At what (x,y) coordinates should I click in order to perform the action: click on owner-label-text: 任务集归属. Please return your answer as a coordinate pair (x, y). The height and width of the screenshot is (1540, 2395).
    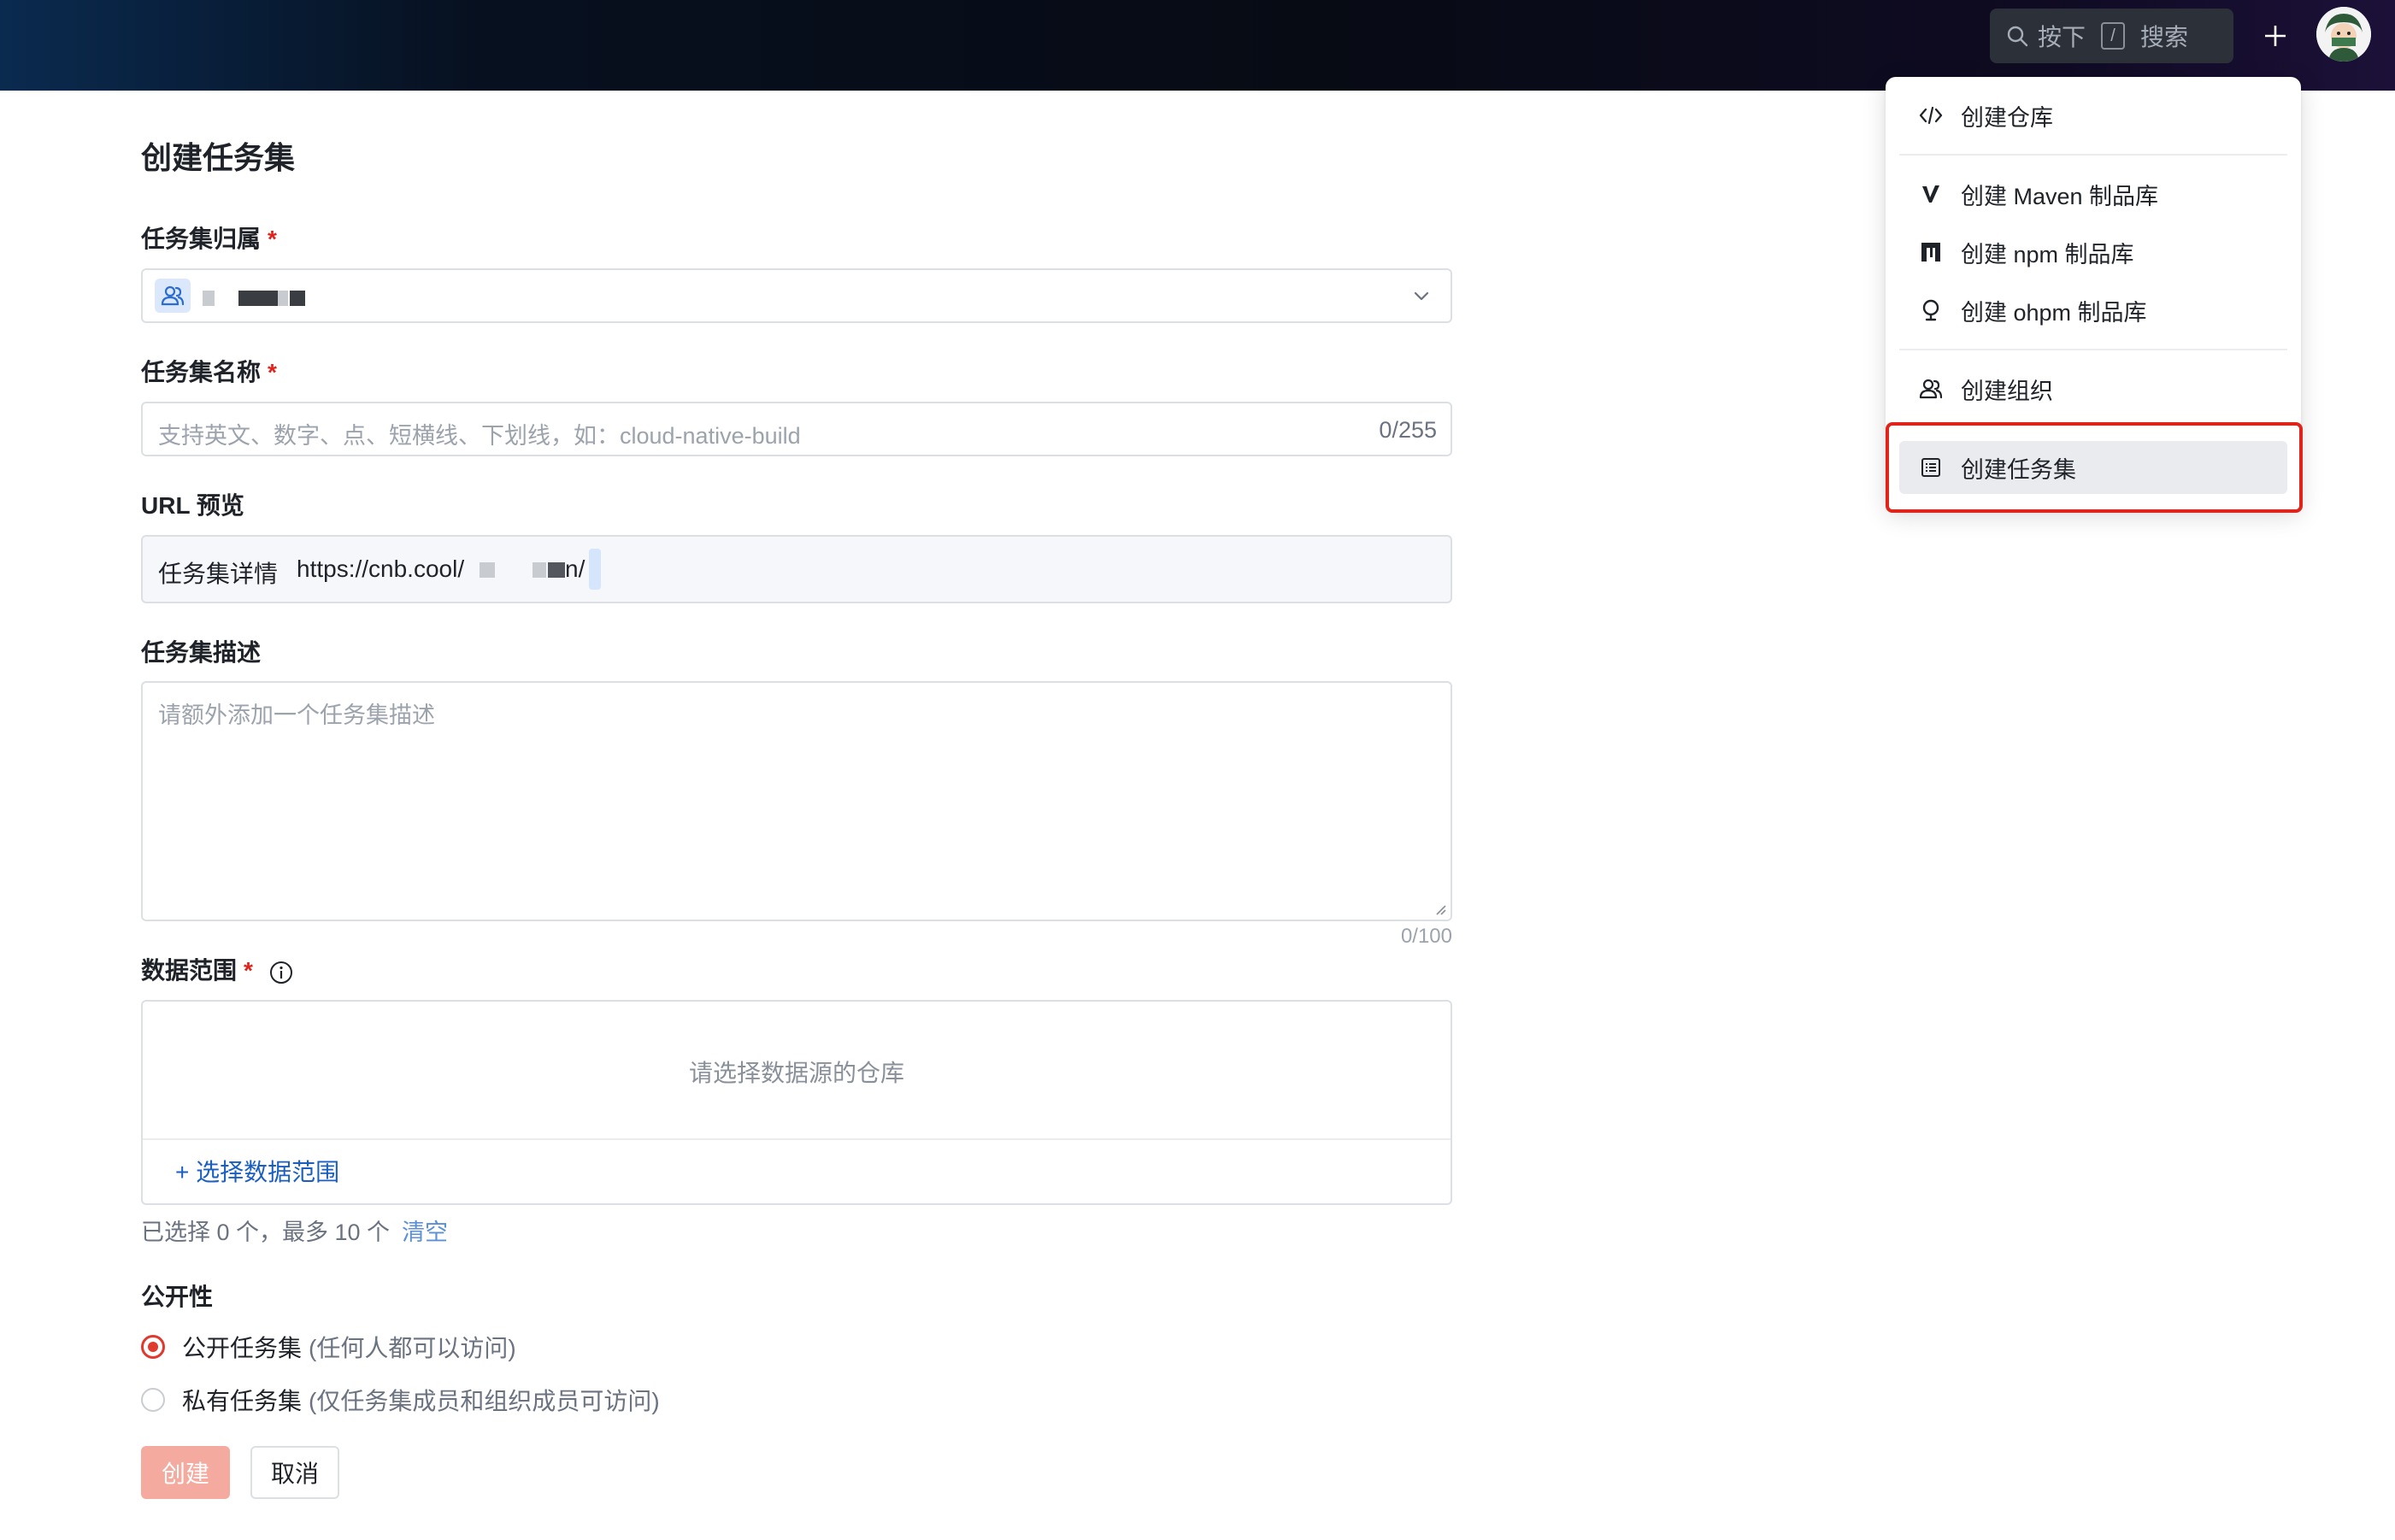
    Looking at the image, I should click on (201, 239).